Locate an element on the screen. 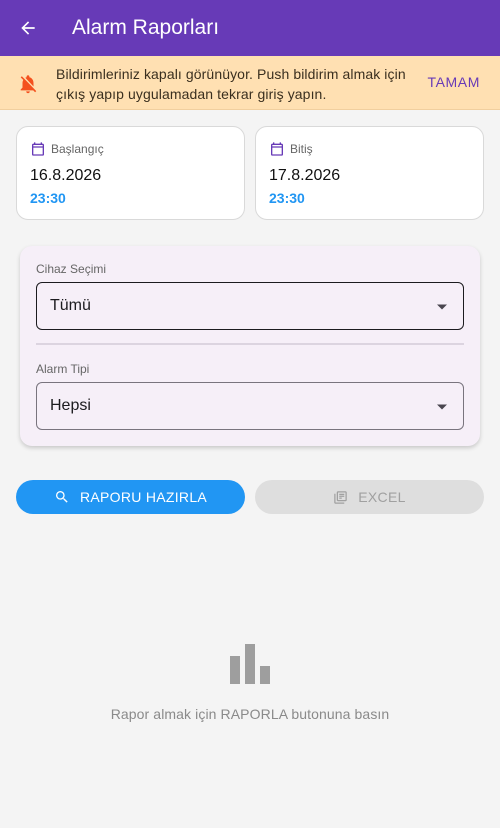 The width and height of the screenshot is (500, 828). table-icon is located at coordinates (341, 497).